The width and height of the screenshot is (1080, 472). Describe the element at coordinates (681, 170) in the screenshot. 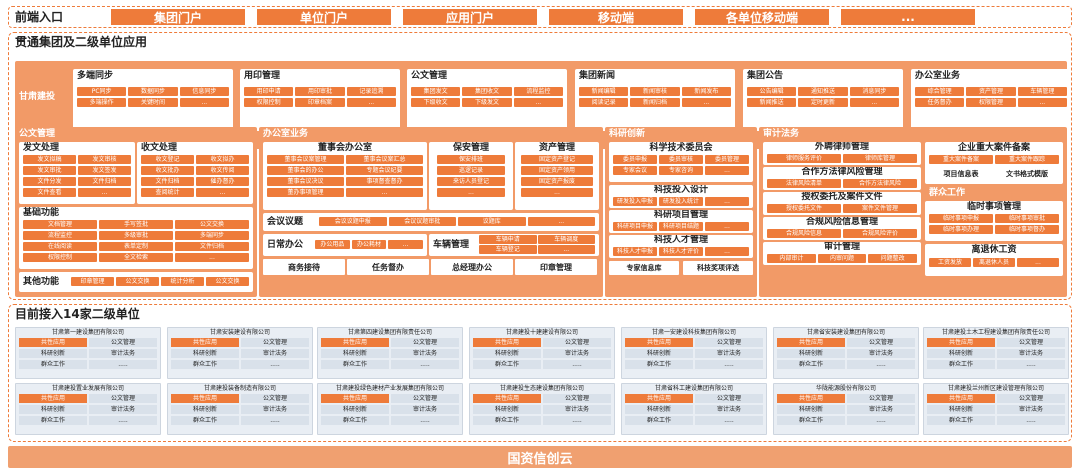

I see `tag-item: 专家咨询` at that location.